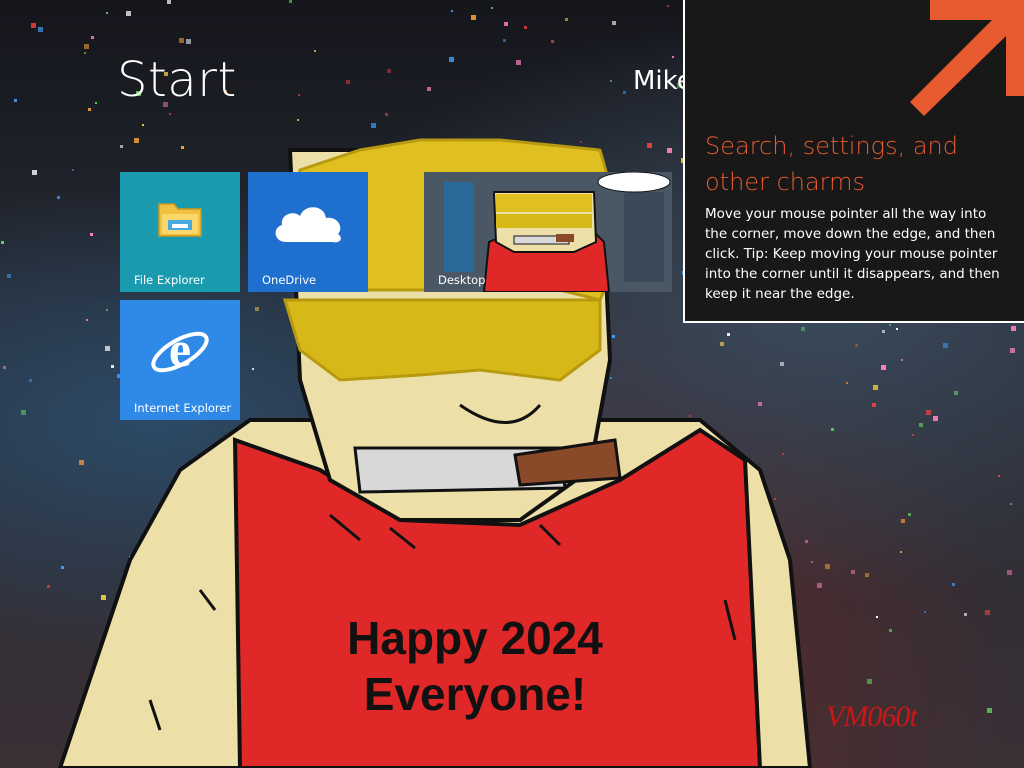 The image size is (1024, 768). Describe the element at coordinates (169, 280) in the screenshot. I see `tile-label: File Explorer` at that location.